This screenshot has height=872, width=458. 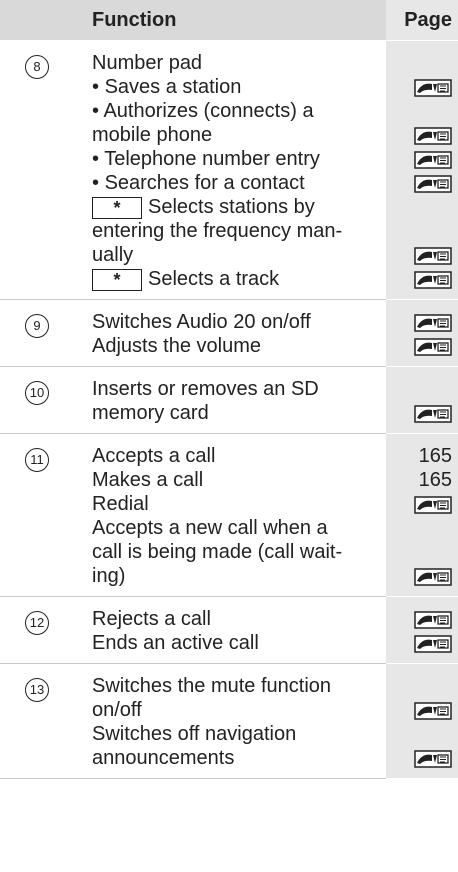 I want to click on row-number-cell: 9, so click(x=37, y=333).